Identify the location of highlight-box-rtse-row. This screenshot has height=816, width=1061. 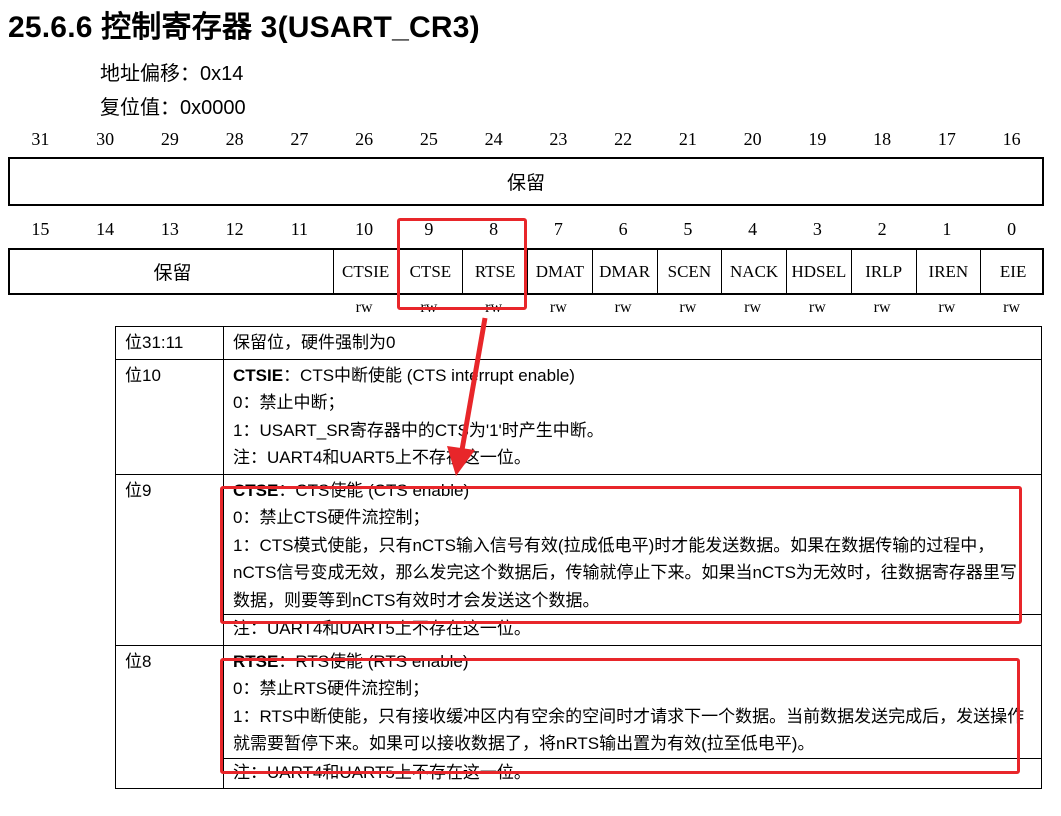
(620, 716).